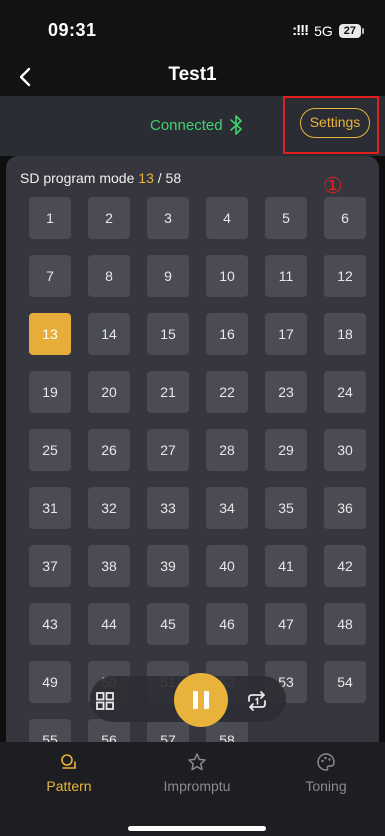  What do you see at coordinates (227, 508) in the screenshot?
I see `program-button: 34` at bounding box center [227, 508].